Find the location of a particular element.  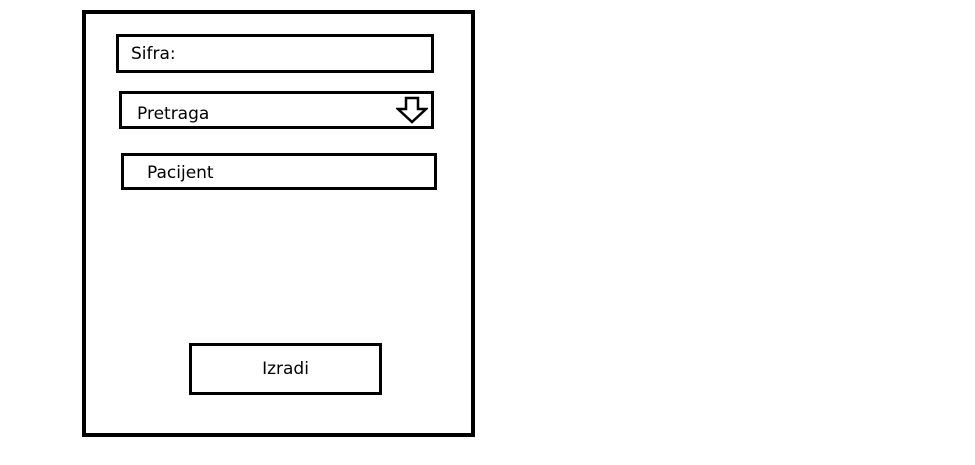

pretraga-label: Pretraga is located at coordinates (173, 114).